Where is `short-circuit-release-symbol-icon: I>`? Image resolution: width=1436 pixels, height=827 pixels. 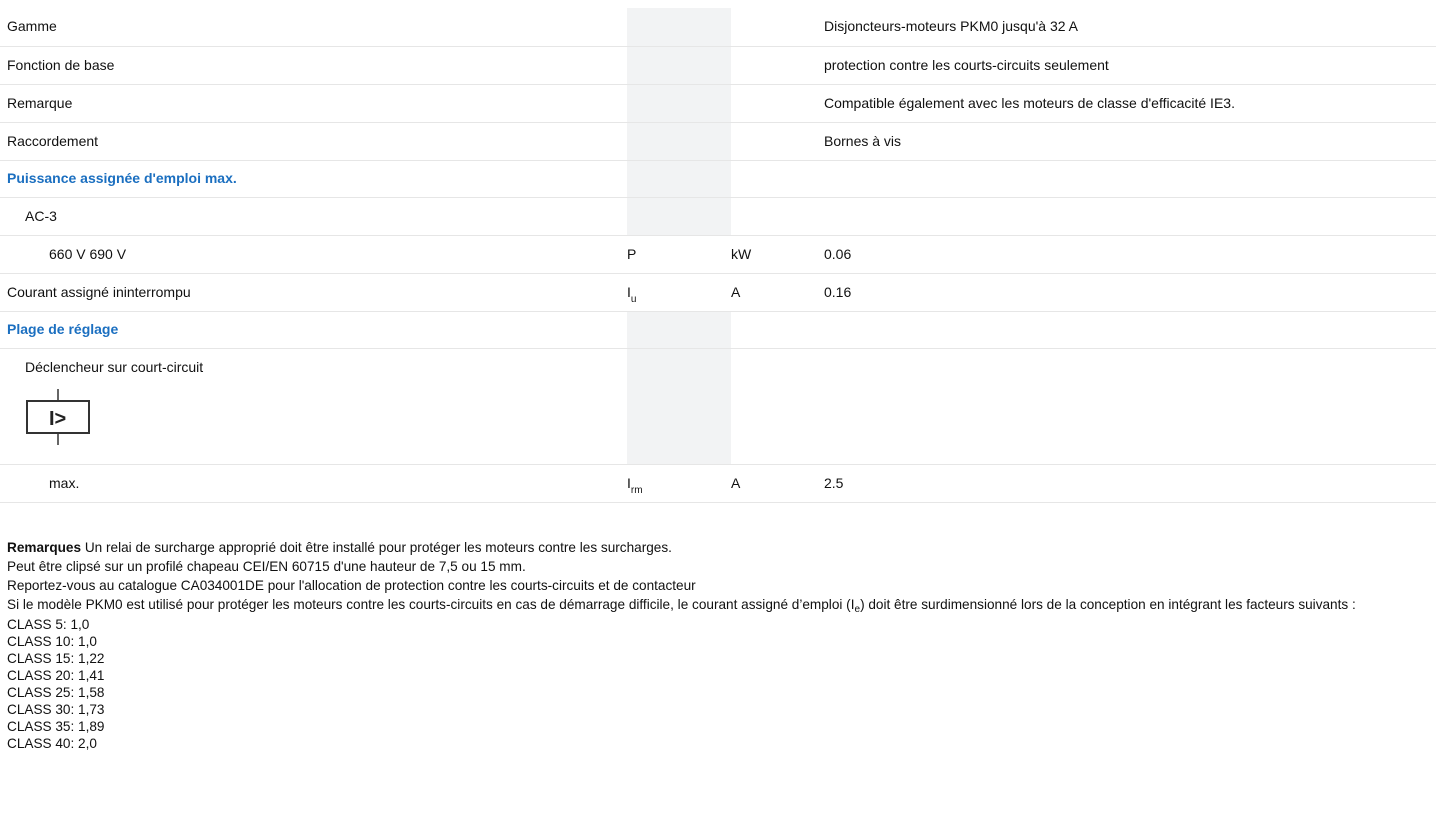
short-circuit-release-symbol-icon: I> is located at coordinates (58, 416).